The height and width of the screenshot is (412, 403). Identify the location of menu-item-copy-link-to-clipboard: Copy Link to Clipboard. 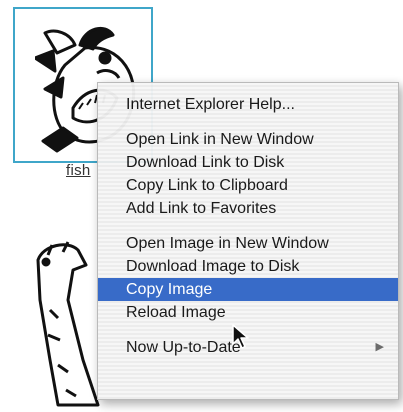
(248, 185).